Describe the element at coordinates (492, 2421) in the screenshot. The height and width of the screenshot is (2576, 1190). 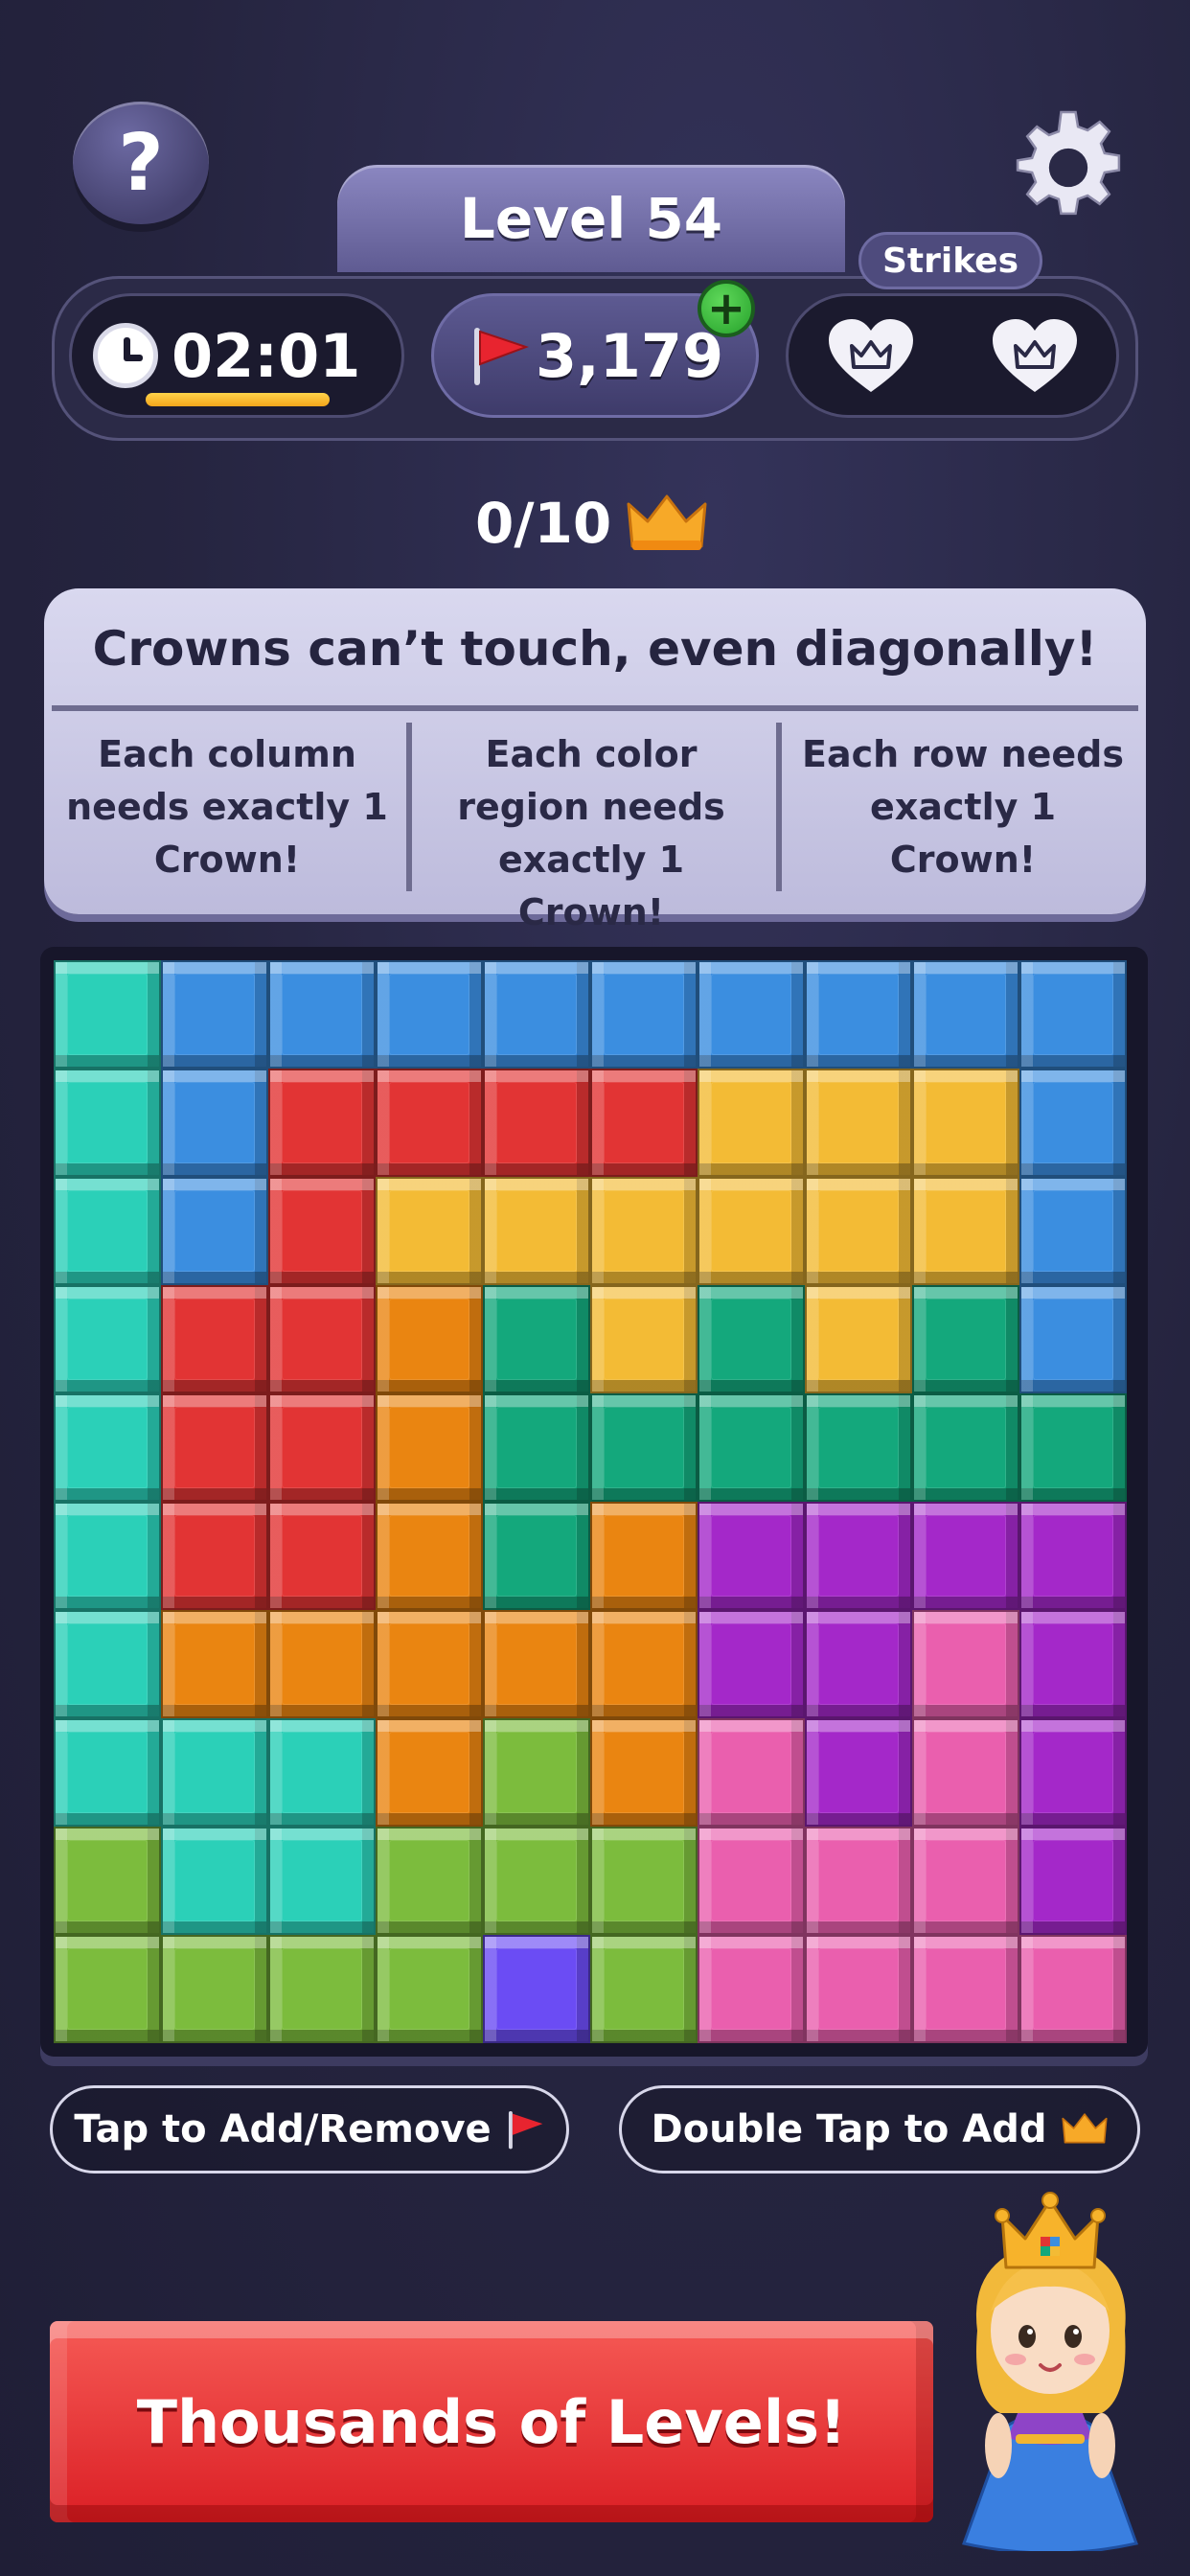
I see `thousands-of-levels-banner: Thousands of Levels!` at that location.